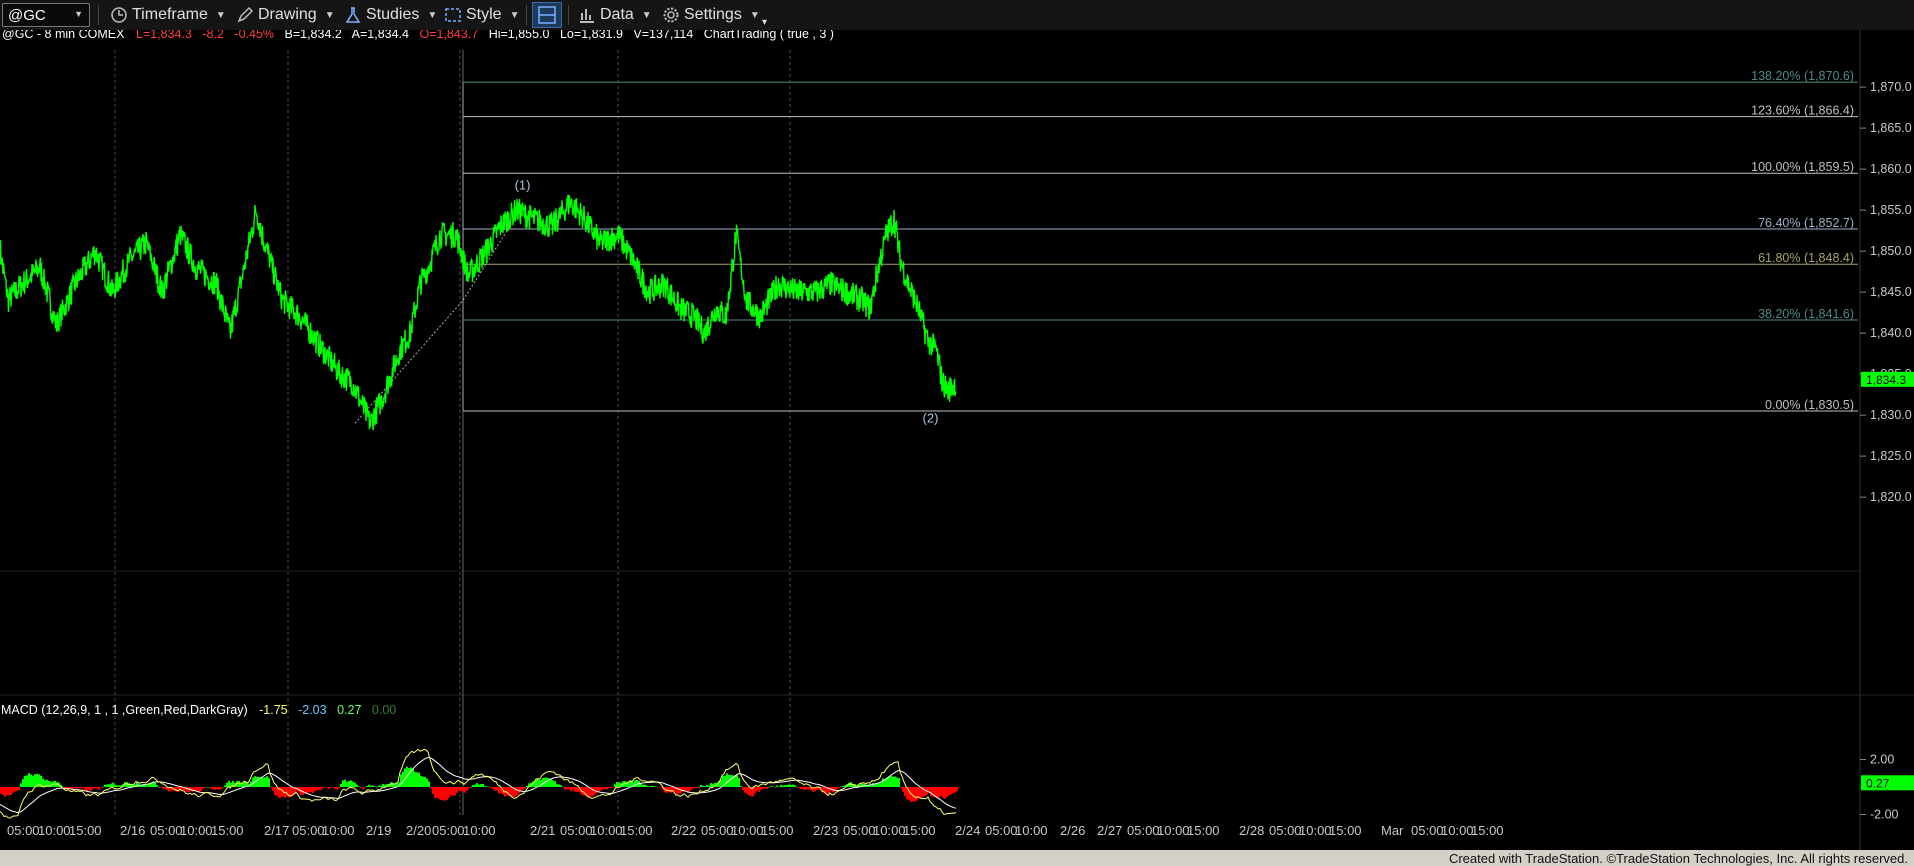 The image size is (1914, 866). Describe the element at coordinates (1887, 783) in the screenshot. I see `macd-last-marker: 0.27` at that location.